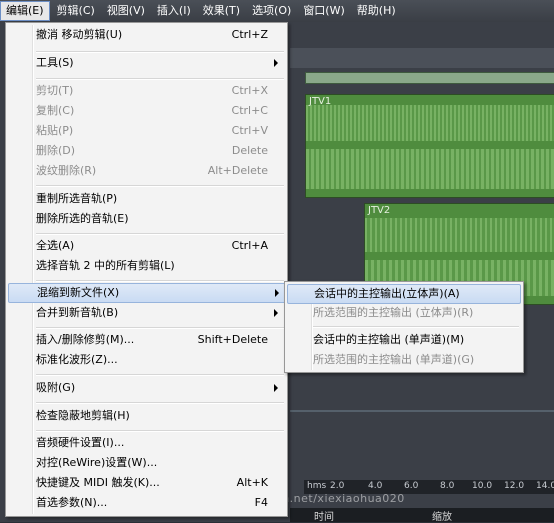 The image size is (554, 523). I want to click on menu-item-label: 粘贴(P), so click(55, 130).